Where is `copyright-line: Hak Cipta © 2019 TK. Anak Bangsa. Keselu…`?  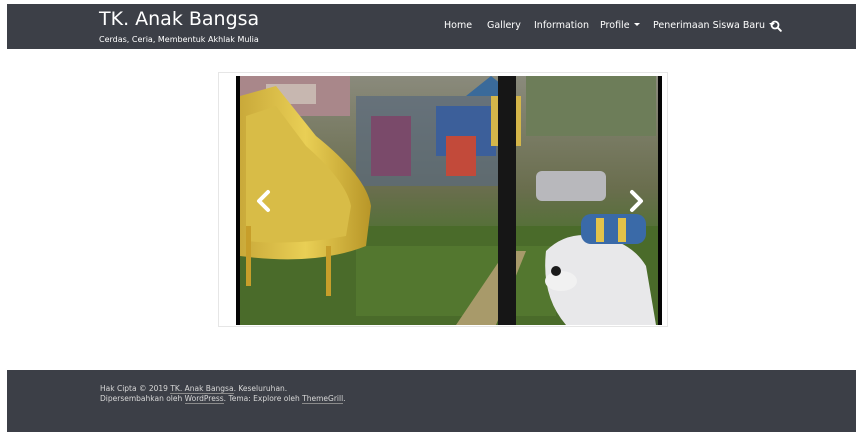
copyright-line: Hak Cipta © 2019 TK. Anak Bangsa. Keselu… is located at coordinates (223, 389).